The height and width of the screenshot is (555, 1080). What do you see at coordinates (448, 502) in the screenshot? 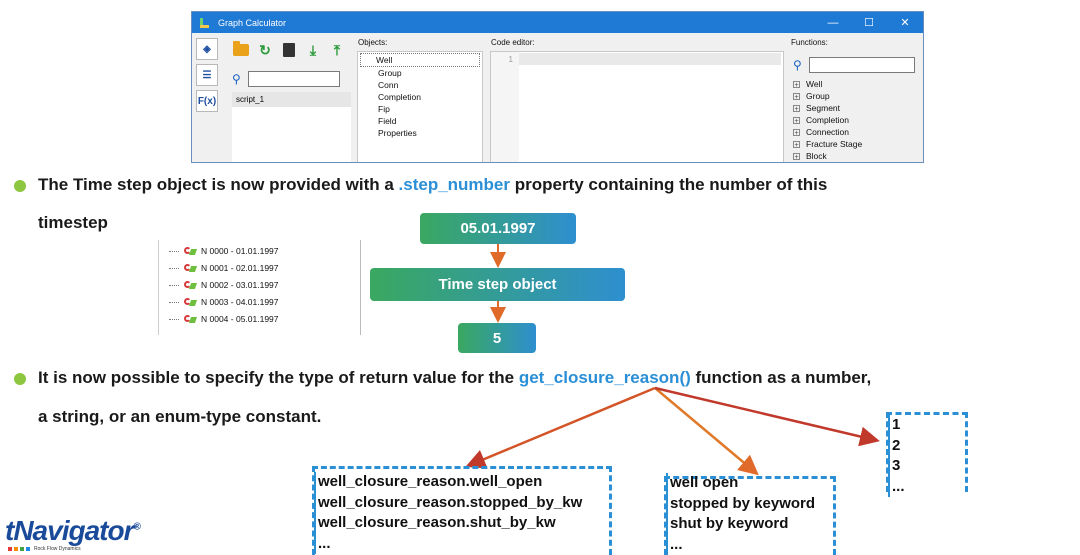
I see `enum-value: well_closure_reason.stopped_by_kw` at bounding box center [448, 502].